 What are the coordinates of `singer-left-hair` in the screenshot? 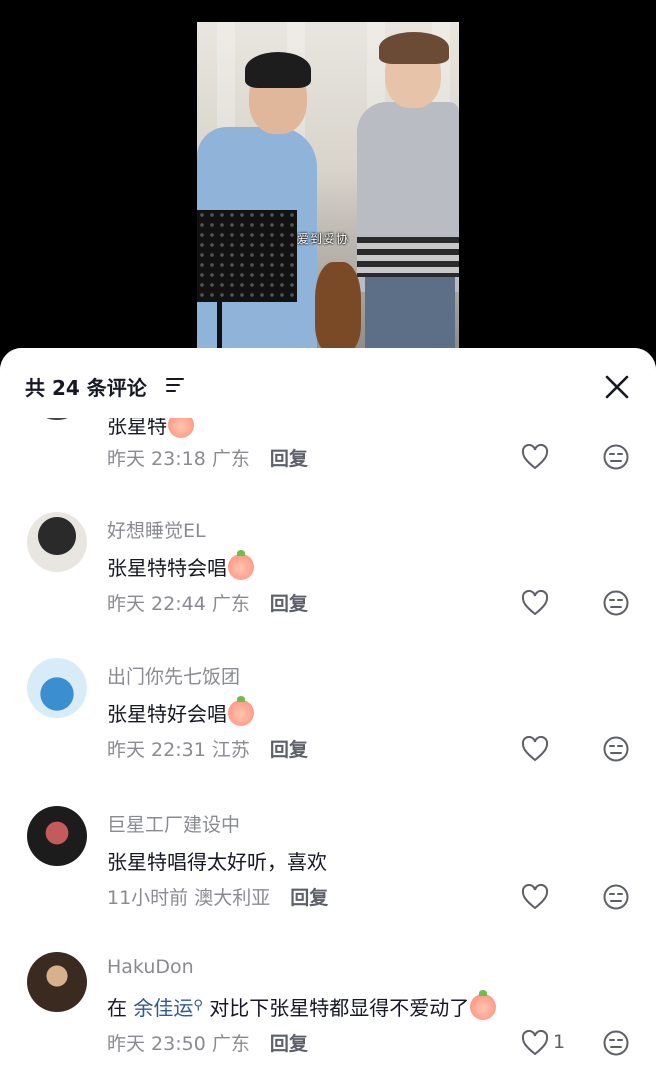 It's located at (278, 70).